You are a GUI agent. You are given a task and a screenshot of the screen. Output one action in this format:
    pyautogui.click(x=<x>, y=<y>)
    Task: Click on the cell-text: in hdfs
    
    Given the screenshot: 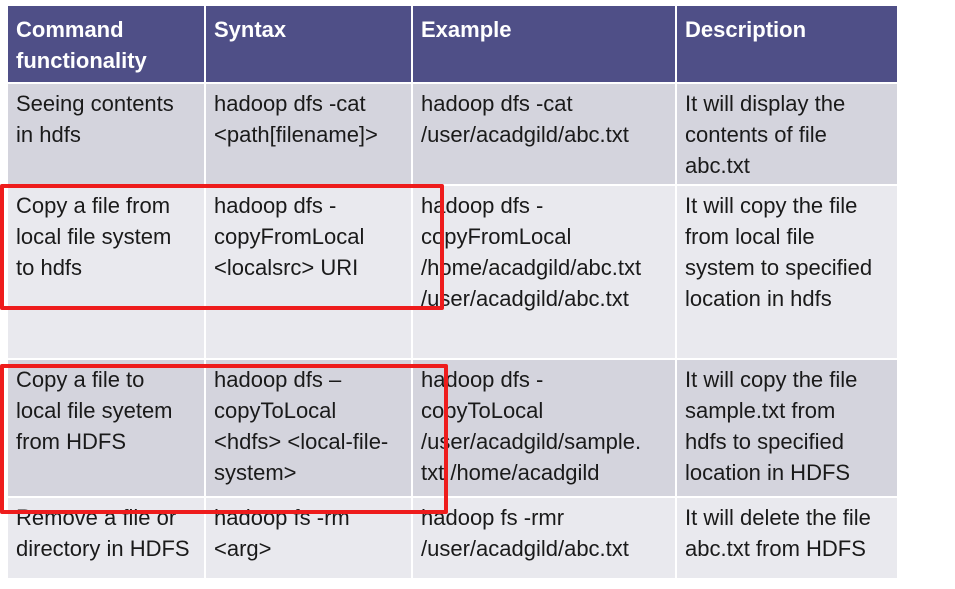 What is the action you would take?
    pyautogui.click(x=48, y=134)
    